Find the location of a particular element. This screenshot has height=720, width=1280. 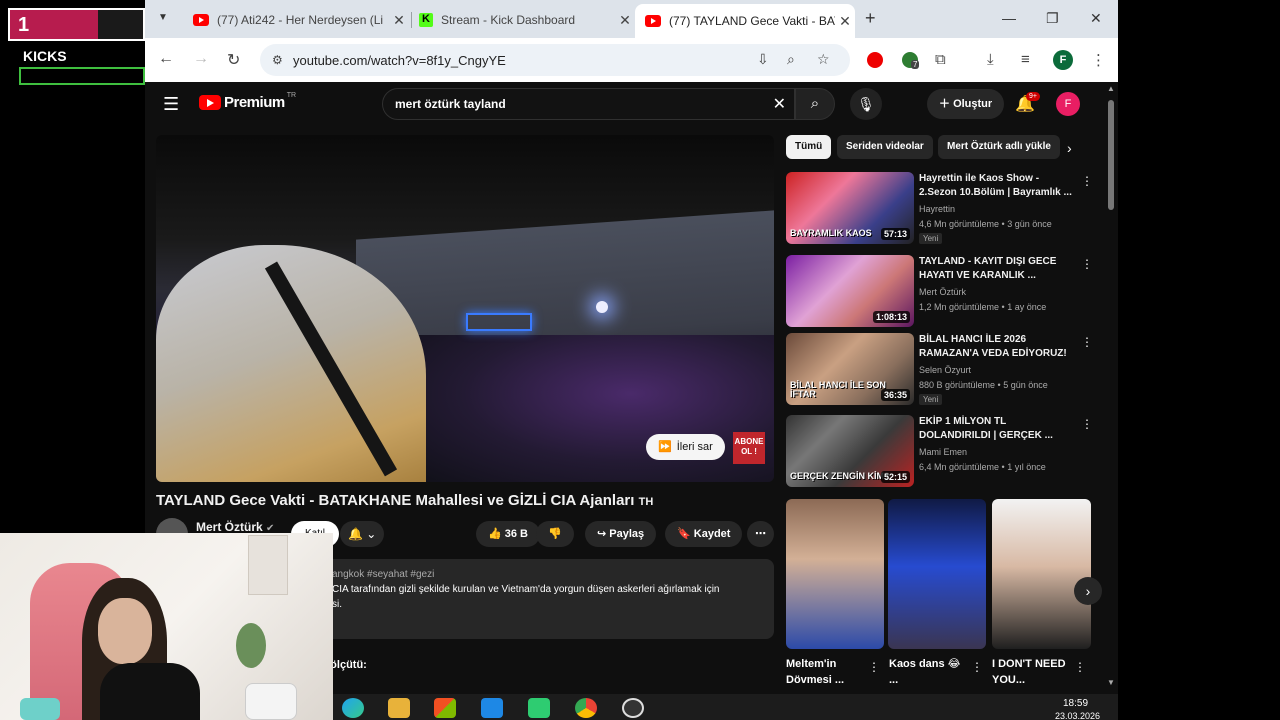

profile-avatar: F is located at coordinates (1063, 60).